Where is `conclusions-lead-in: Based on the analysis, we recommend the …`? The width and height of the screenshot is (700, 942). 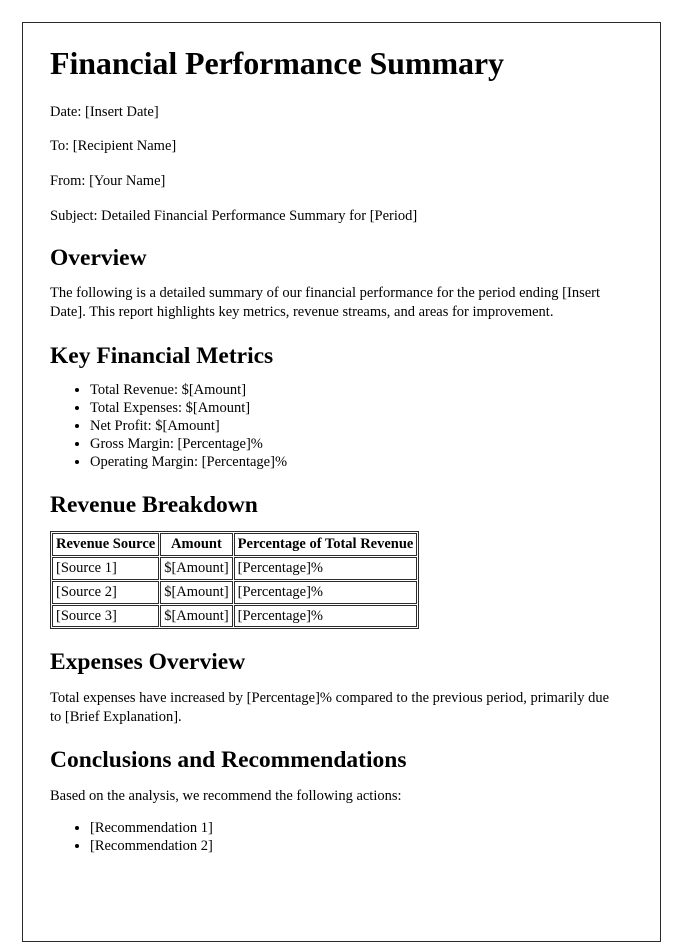 conclusions-lead-in: Based on the analysis, we recommend the … is located at coordinates (226, 795).